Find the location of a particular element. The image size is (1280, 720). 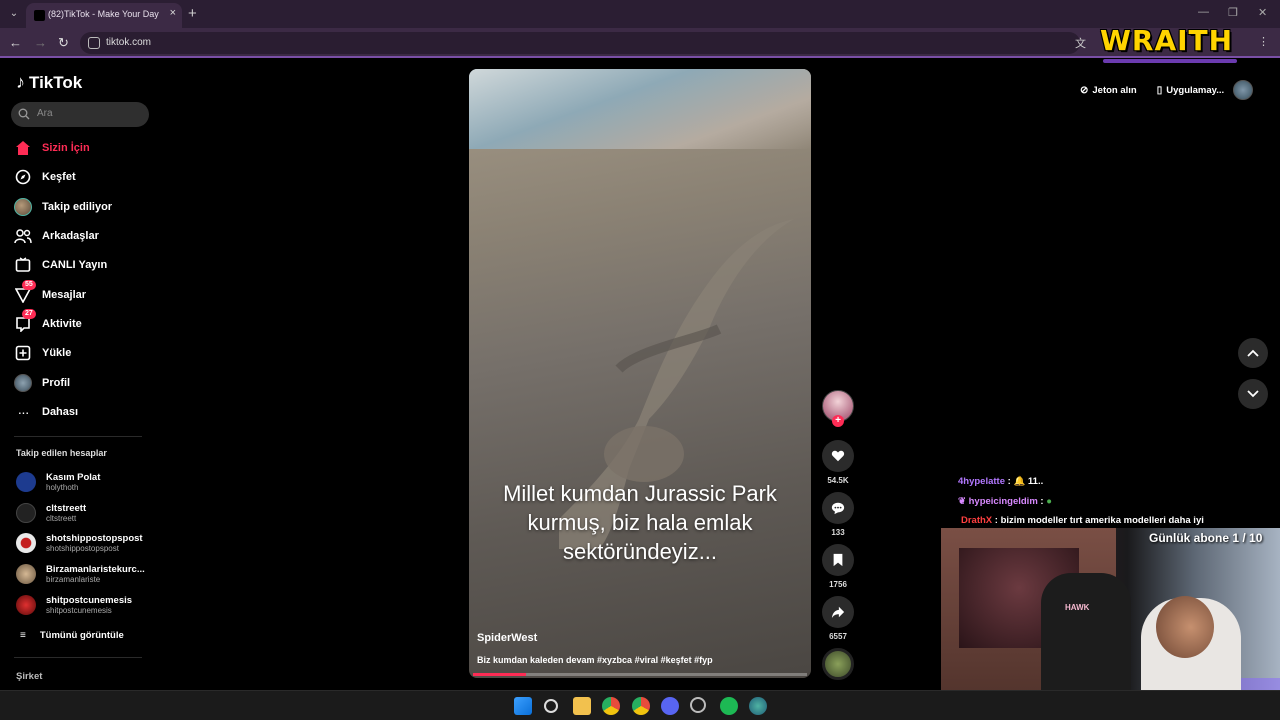

site-info-icon is located at coordinates (94, 43).